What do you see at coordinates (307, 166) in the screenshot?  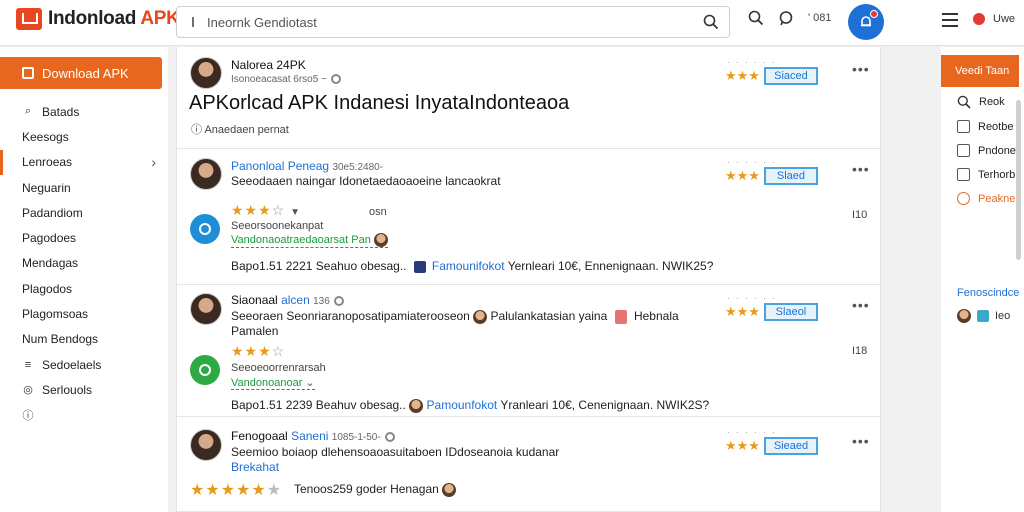 I see `post-author: Panonloal Peneag 30e5:2480-` at bounding box center [307, 166].